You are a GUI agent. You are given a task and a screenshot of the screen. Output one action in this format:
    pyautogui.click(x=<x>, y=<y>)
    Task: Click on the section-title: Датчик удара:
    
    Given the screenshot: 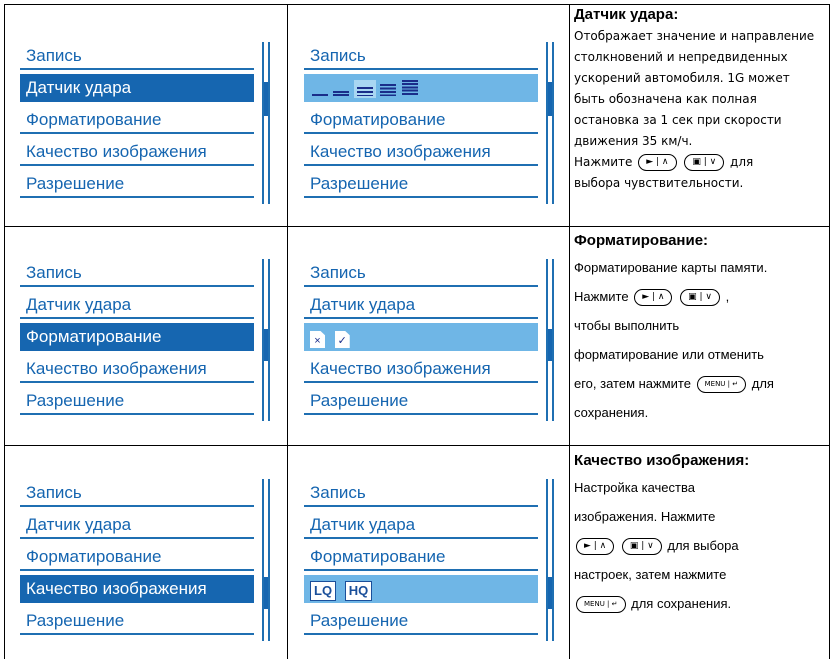 What is the action you would take?
    pyautogui.click(x=626, y=14)
    